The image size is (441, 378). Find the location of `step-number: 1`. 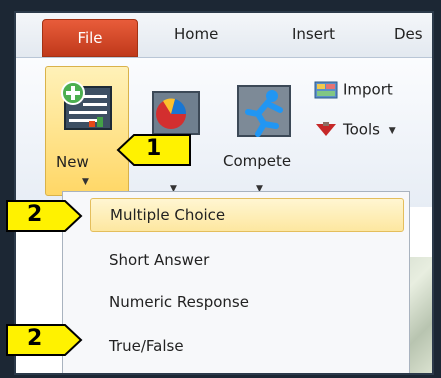

step-number: 1 is located at coordinates (154, 148).